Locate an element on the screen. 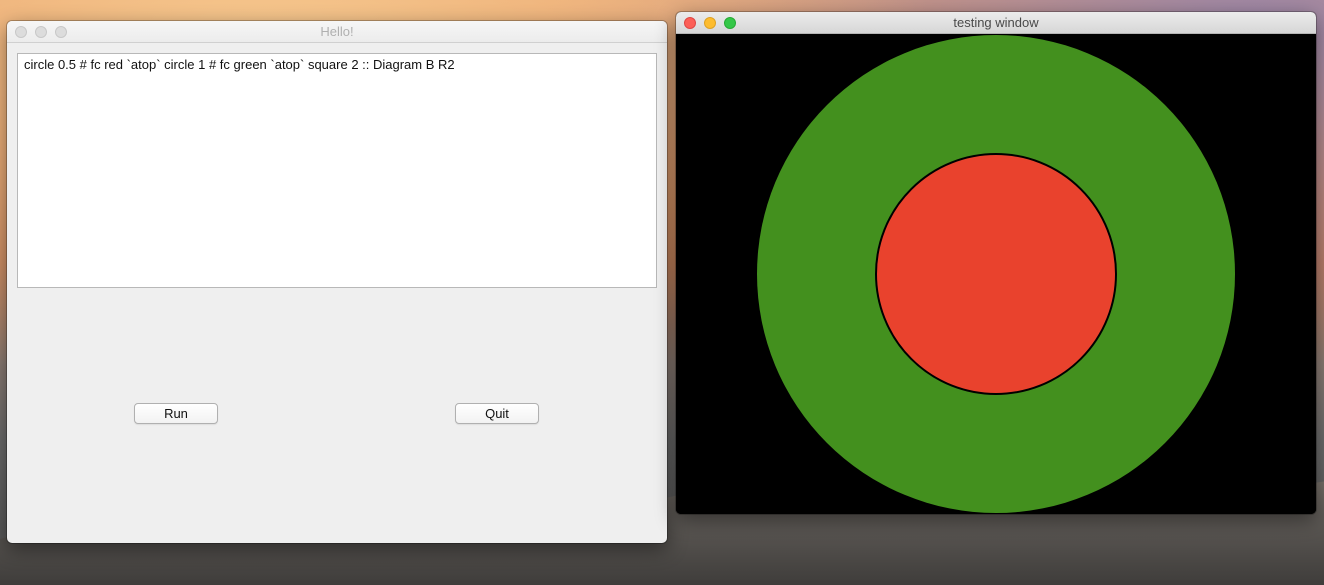 The width and height of the screenshot is (1324, 585). red-circle is located at coordinates (996, 274).